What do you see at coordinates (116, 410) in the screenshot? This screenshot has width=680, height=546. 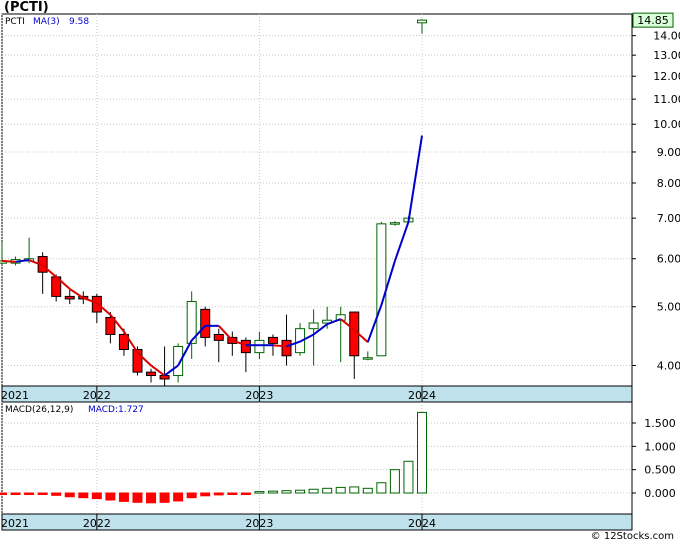 I see `macd-legend-value: MACD:1.727` at bounding box center [116, 410].